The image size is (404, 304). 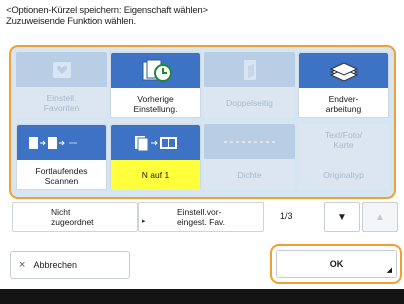 What do you see at coordinates (343, 174) in the screenshot?
I see `tile-label: Originaltyp` at bounding box center [343, 174].